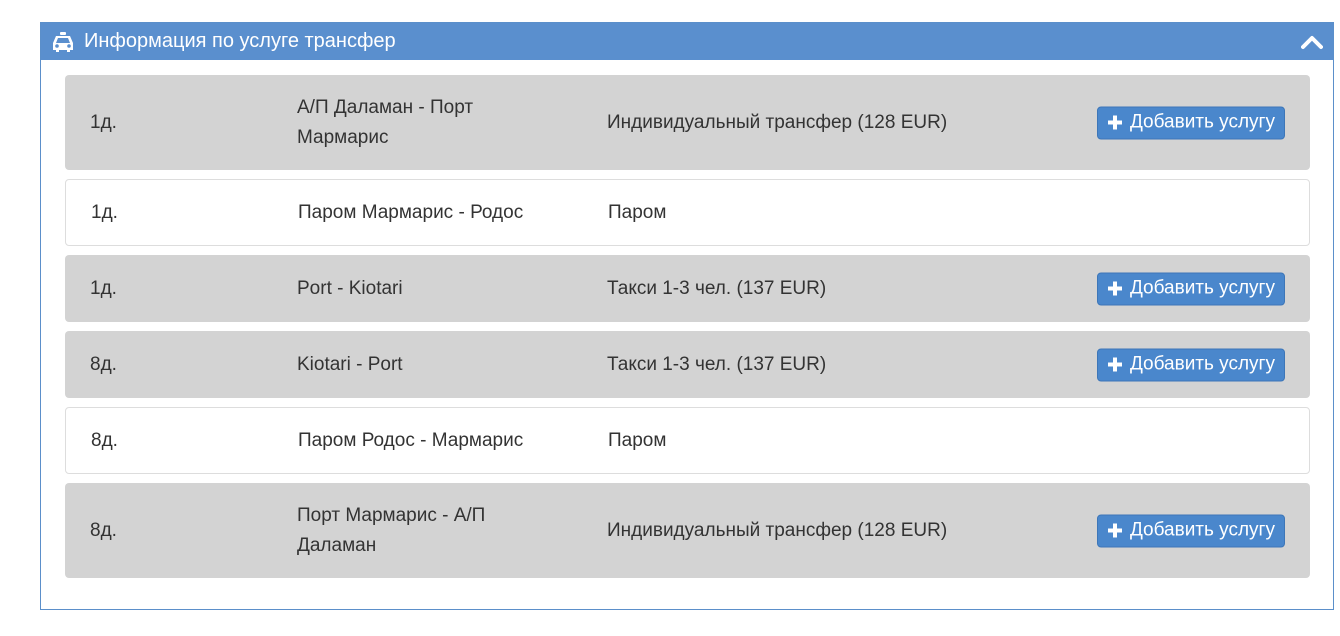 The height and width of the screenshot is (636, 1340). Describe the element at coordinates (350, 364) in the screenshot. I see `row-route: Kiotari - Port` at that location.